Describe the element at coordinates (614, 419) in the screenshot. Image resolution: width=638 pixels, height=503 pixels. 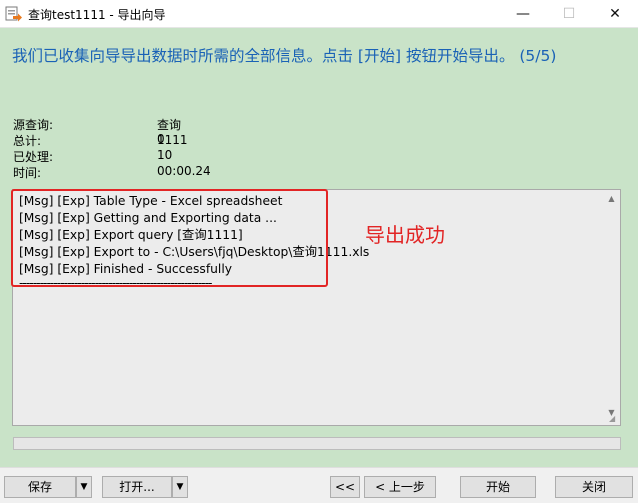
I see `resize-grip-icon: ◢` at that location.